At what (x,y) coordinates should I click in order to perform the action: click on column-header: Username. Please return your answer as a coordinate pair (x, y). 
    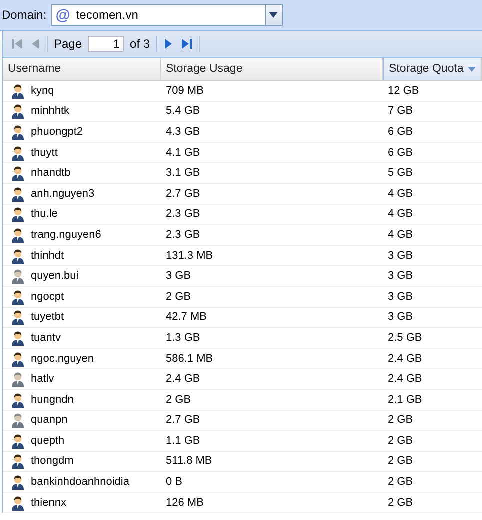
    Looking at the image, I should click on (82, 69).